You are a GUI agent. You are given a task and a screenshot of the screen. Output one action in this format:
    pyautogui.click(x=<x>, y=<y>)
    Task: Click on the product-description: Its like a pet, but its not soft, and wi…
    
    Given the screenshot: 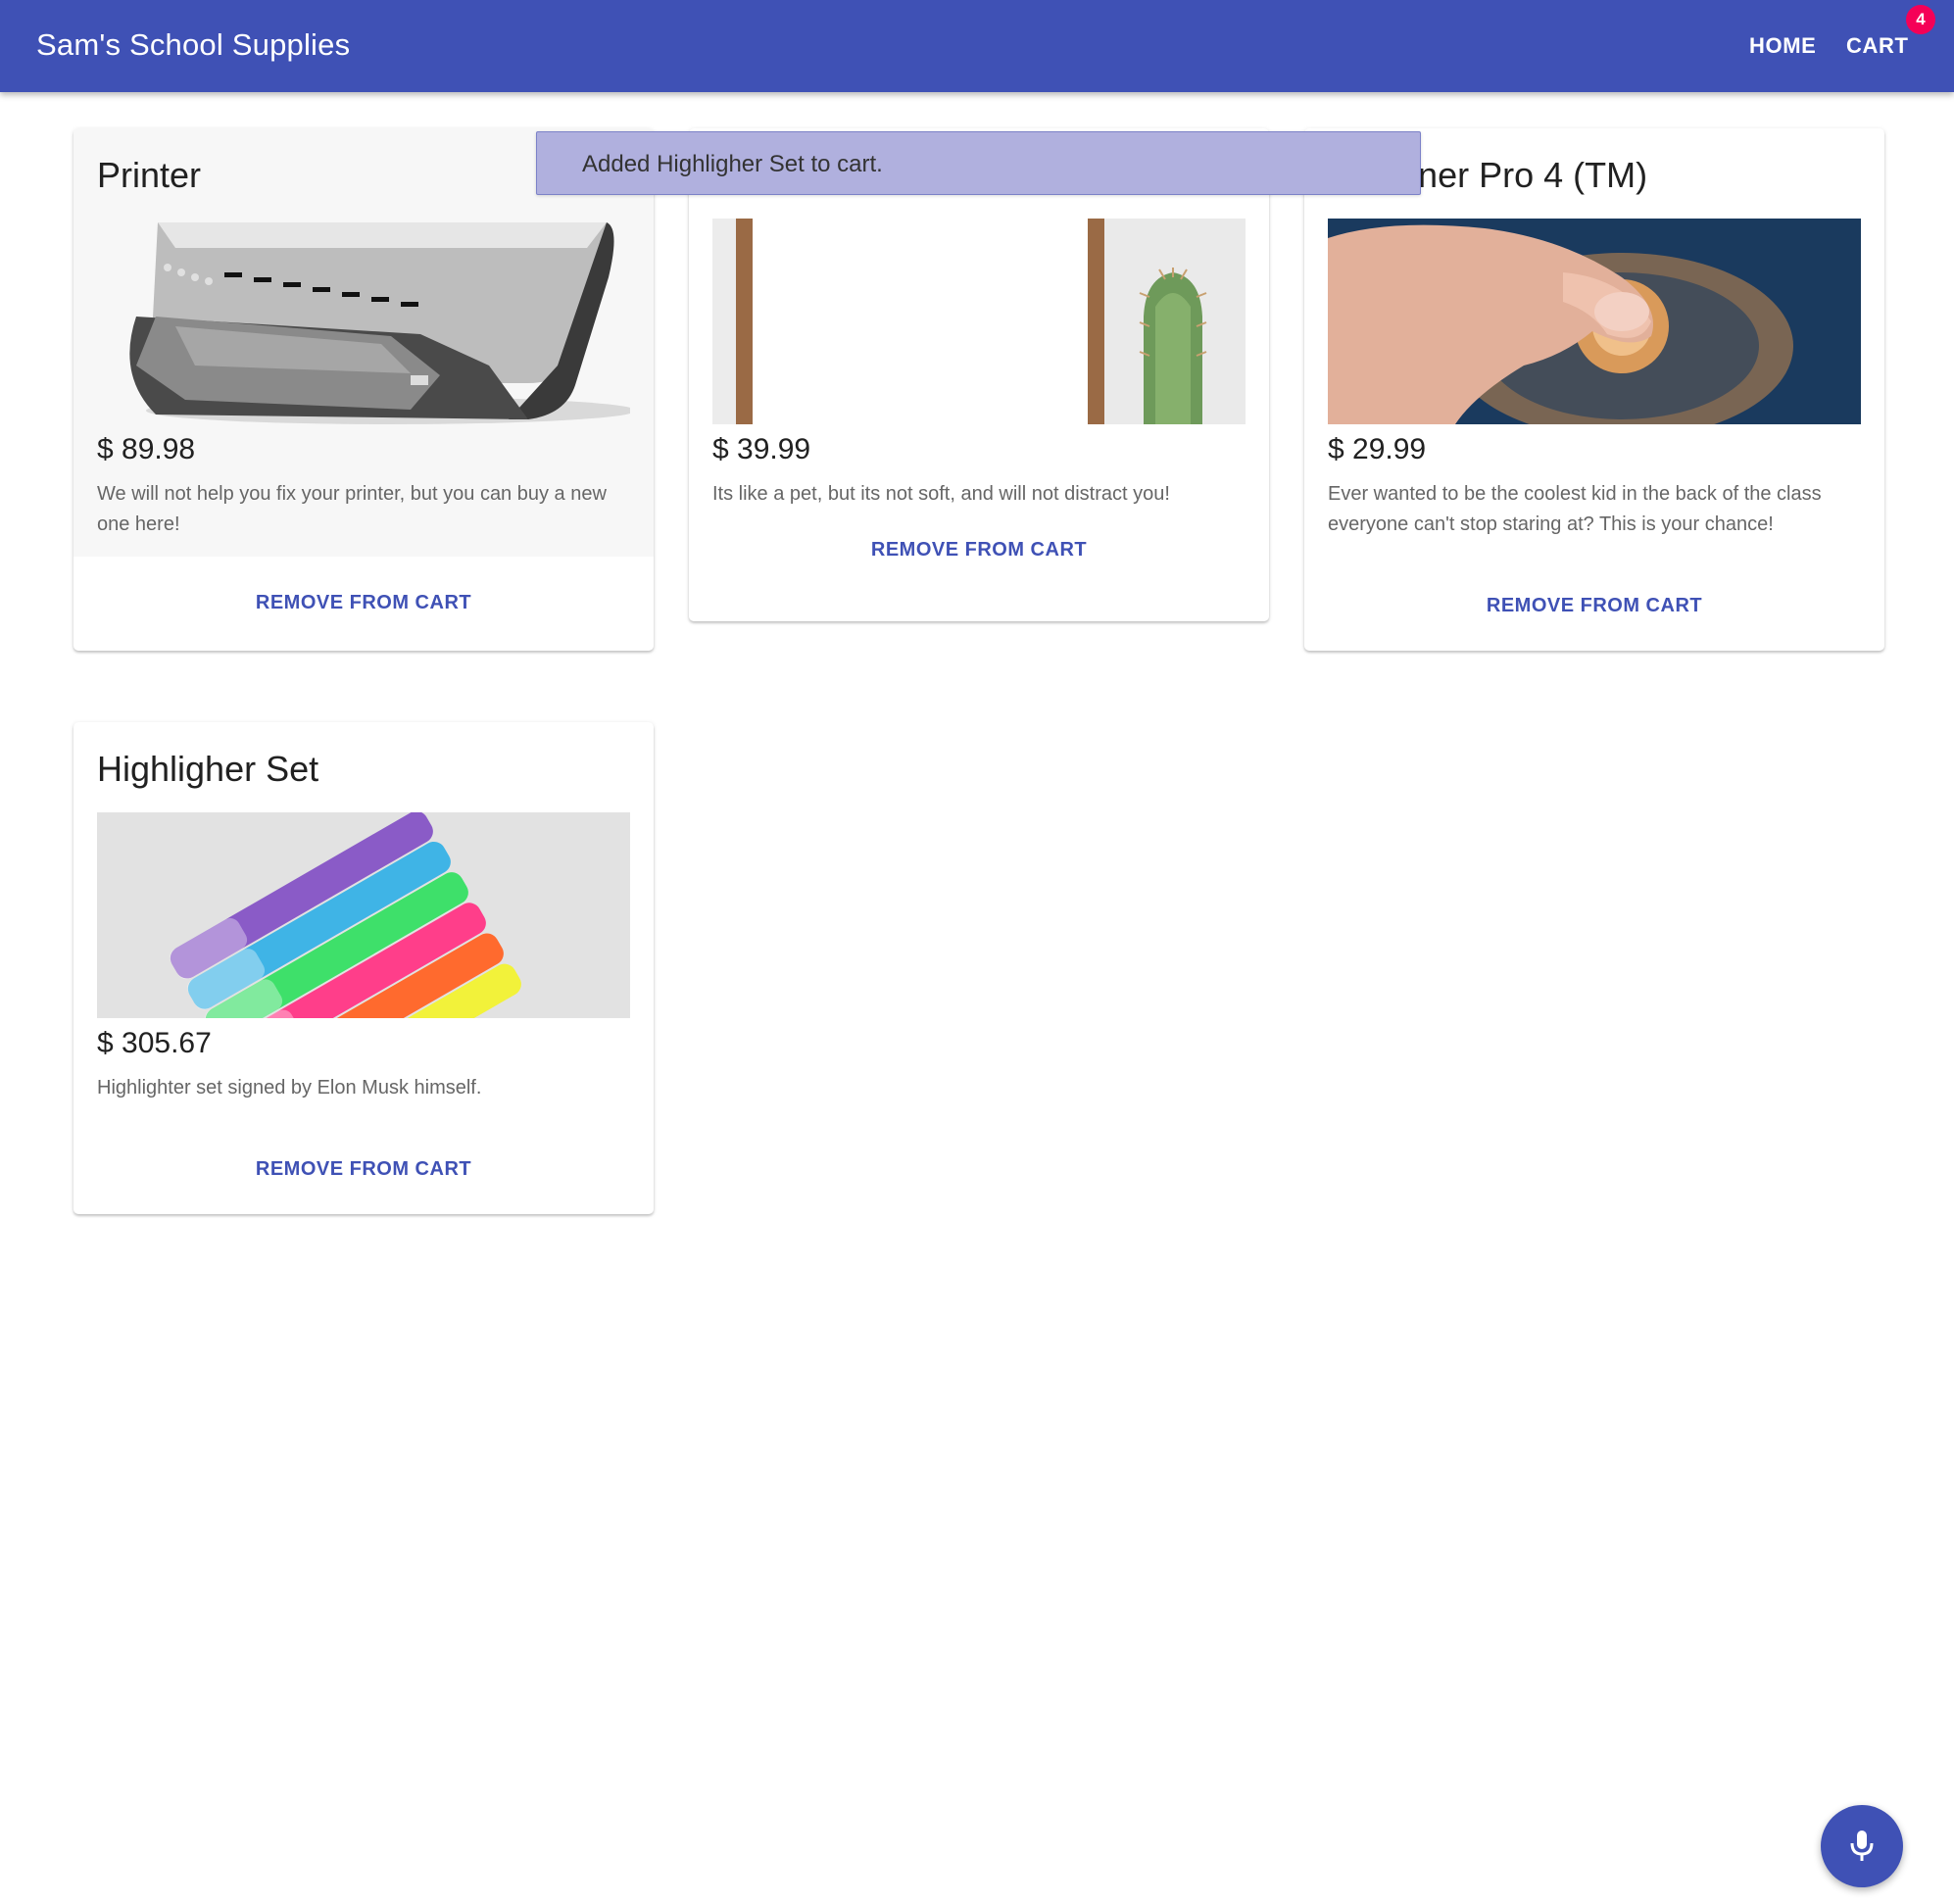 What is the action you would take?
    pyautogui.click(x=941, y=494)
    